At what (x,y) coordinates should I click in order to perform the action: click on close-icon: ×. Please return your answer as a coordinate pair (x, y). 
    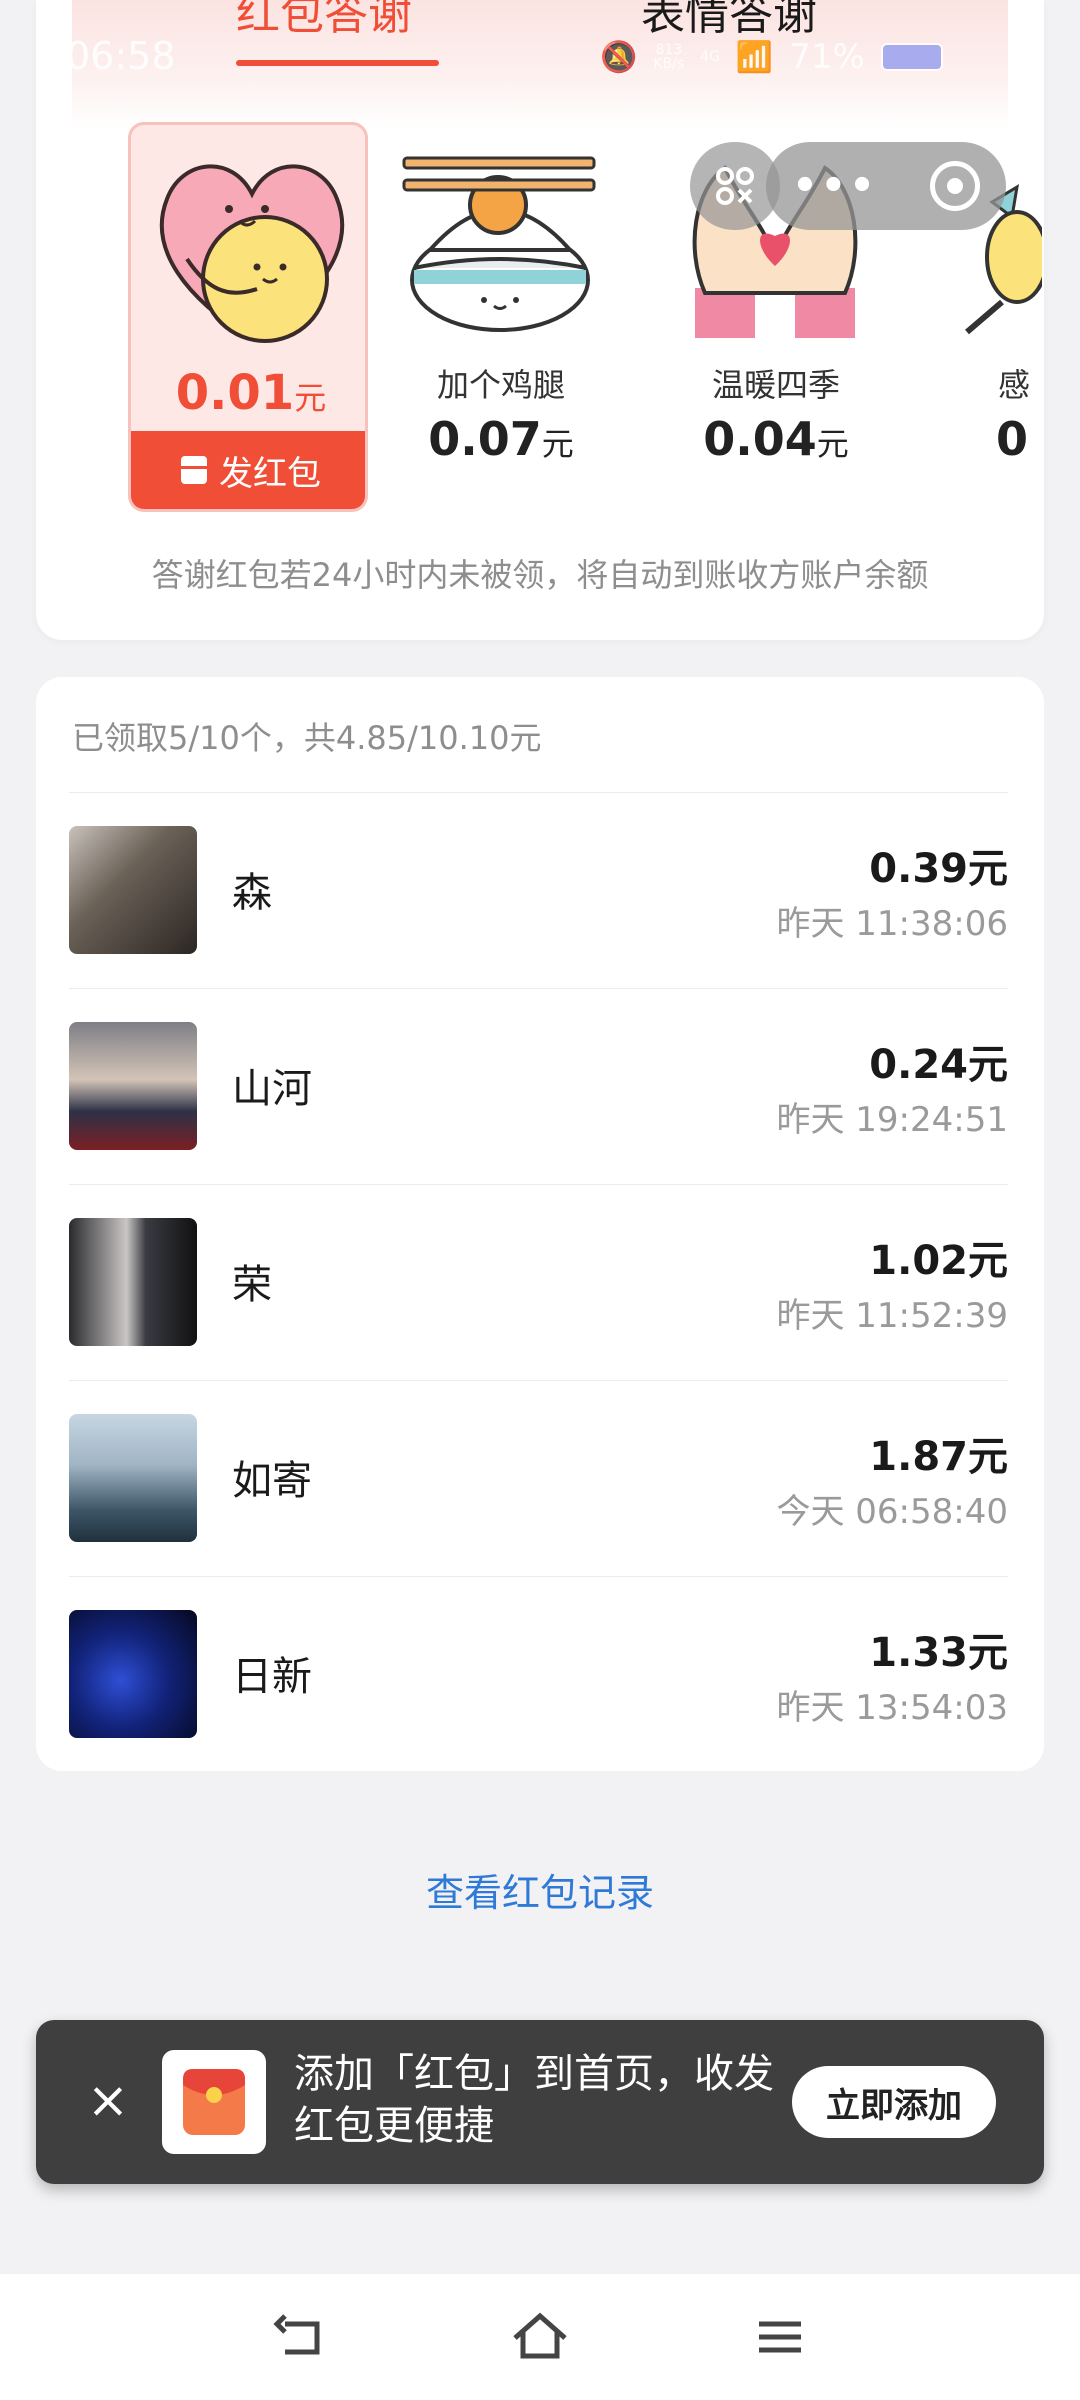
    Looking at the image, I should click on (108, 2100).